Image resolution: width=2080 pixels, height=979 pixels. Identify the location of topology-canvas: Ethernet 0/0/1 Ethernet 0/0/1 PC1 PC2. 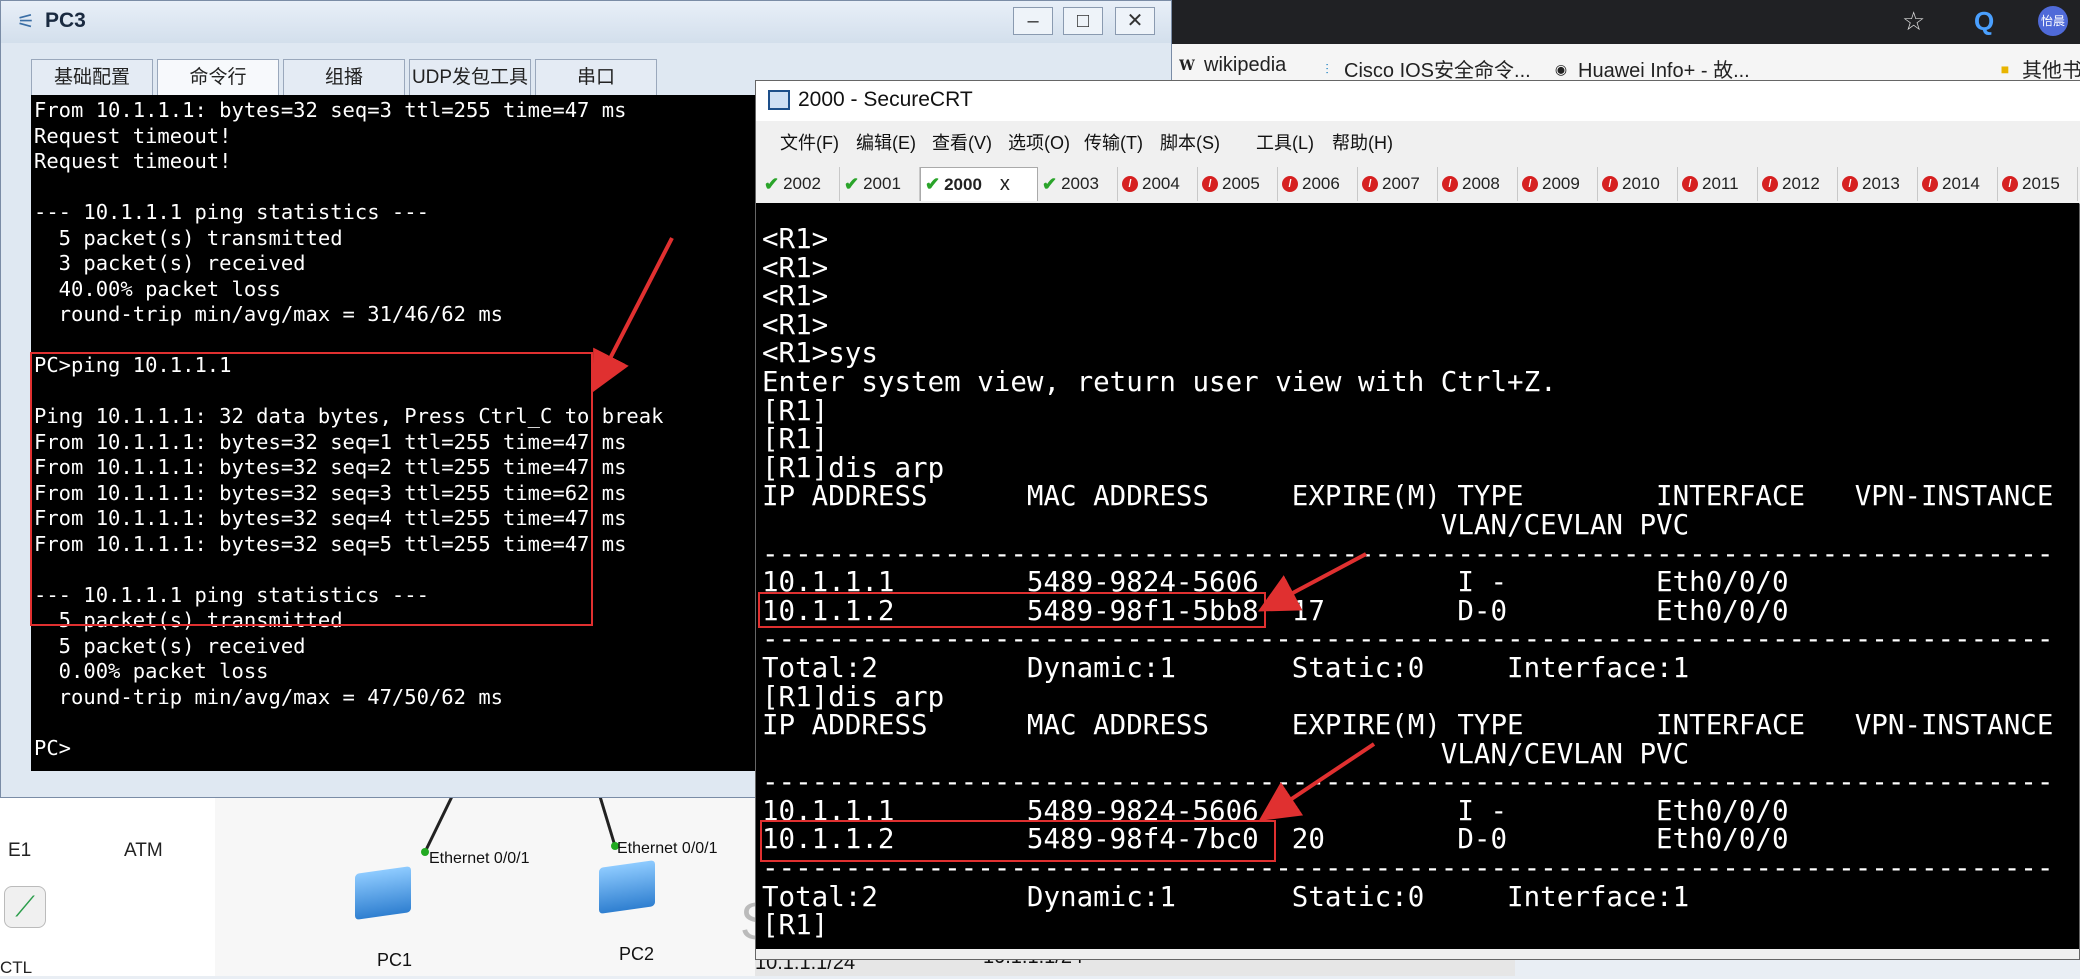
(485, 878).